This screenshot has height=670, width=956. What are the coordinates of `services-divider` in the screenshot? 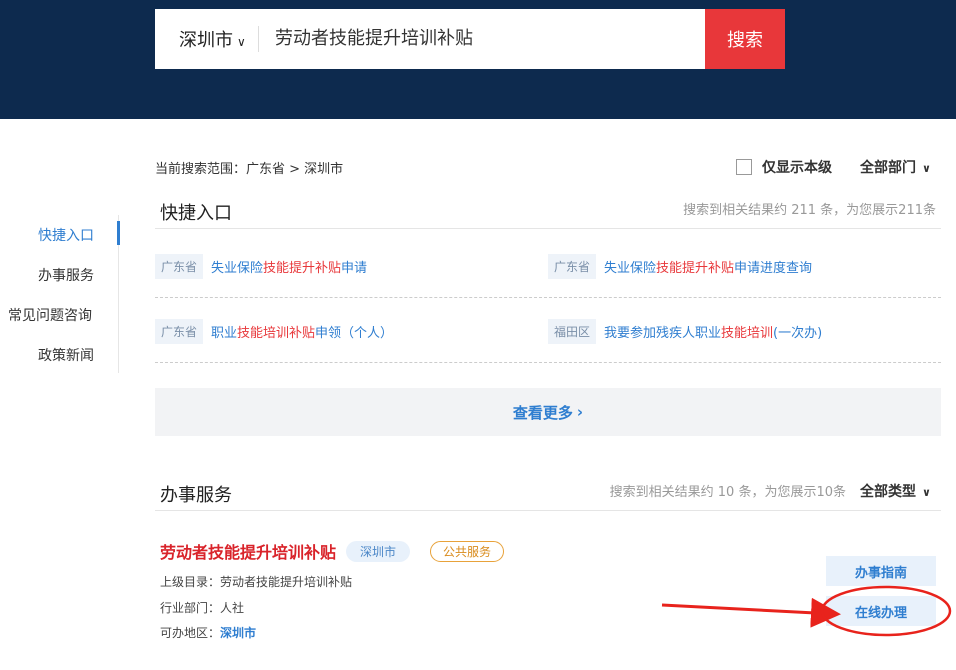 It's located at (548, 510).